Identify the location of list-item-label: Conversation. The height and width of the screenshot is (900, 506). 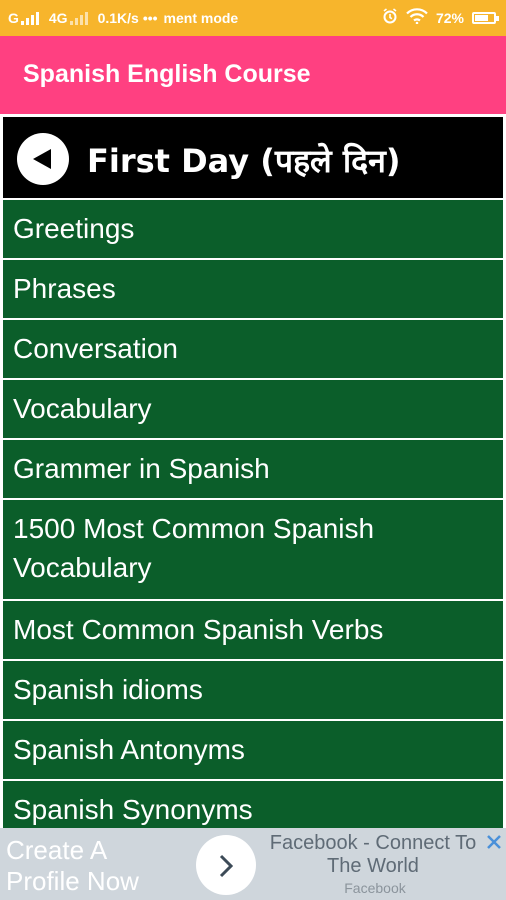
(95, 348).